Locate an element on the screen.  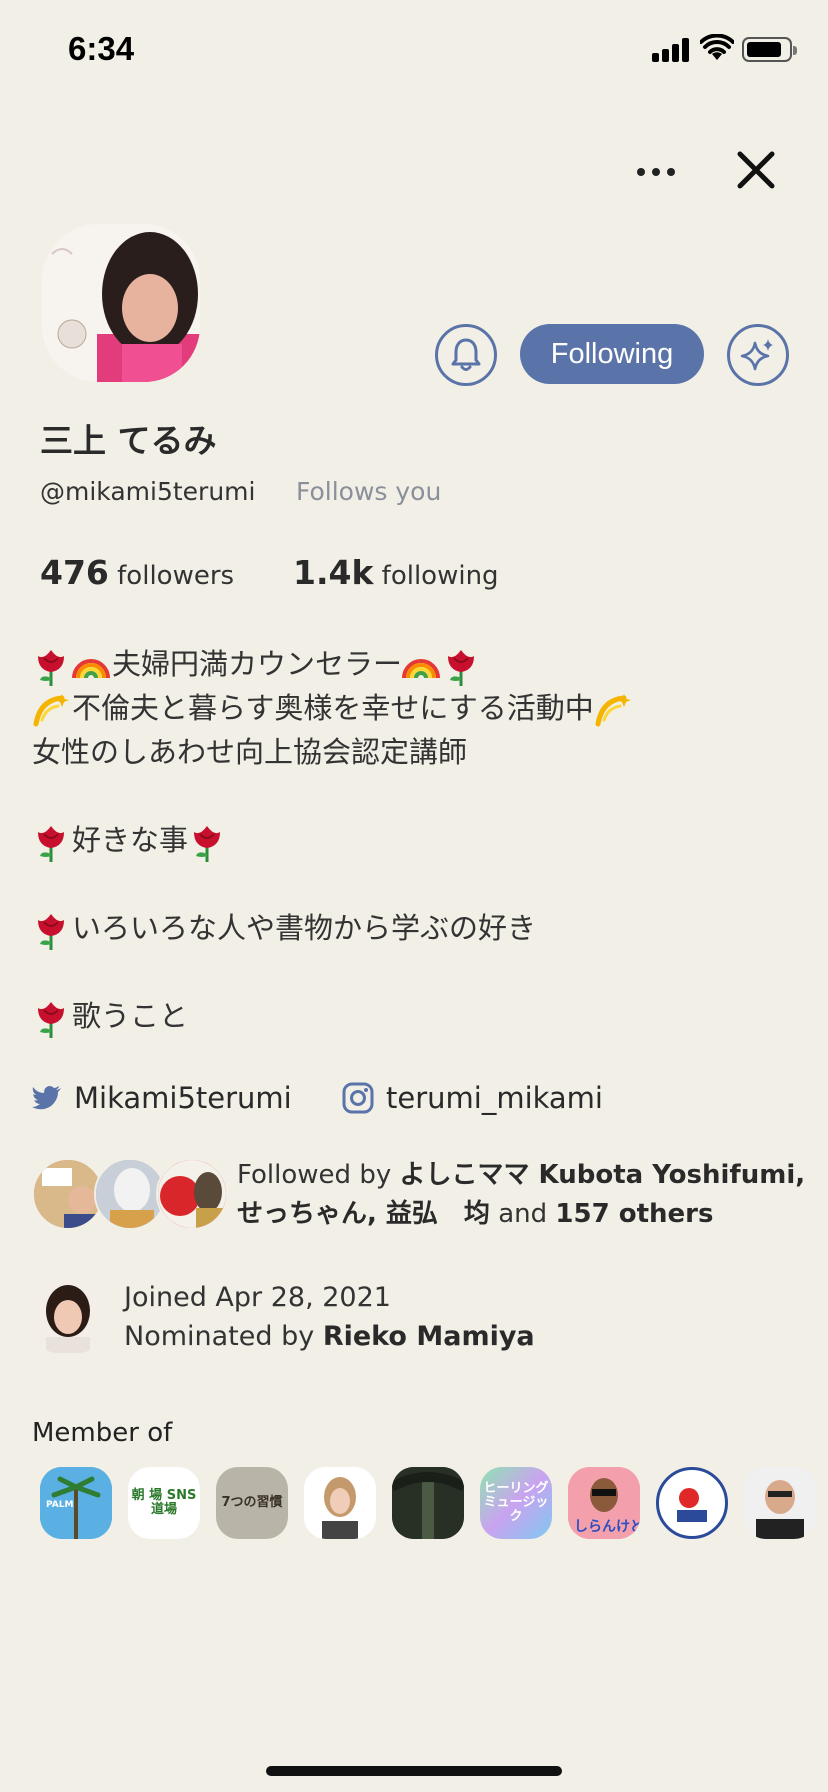
following-label: following is located at coordinates (440, 576).